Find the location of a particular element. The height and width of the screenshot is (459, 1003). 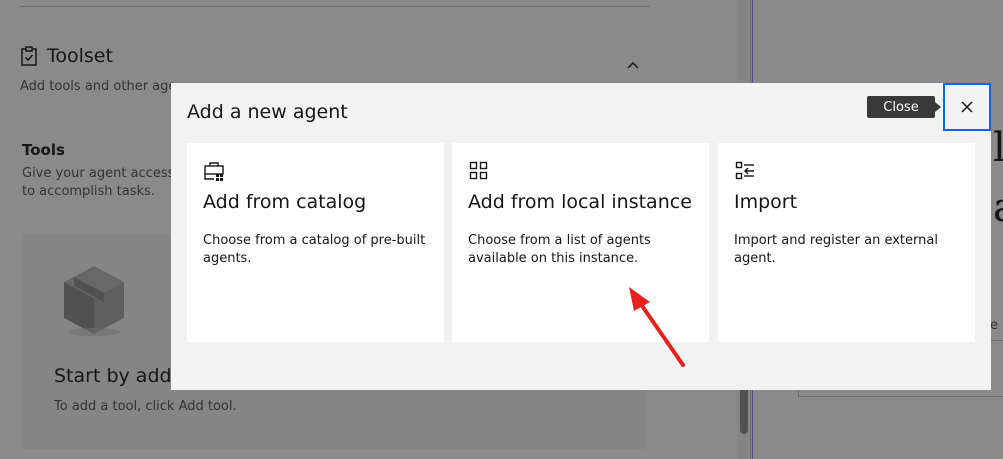

import-list-icon is located at coordinates (744, 170).